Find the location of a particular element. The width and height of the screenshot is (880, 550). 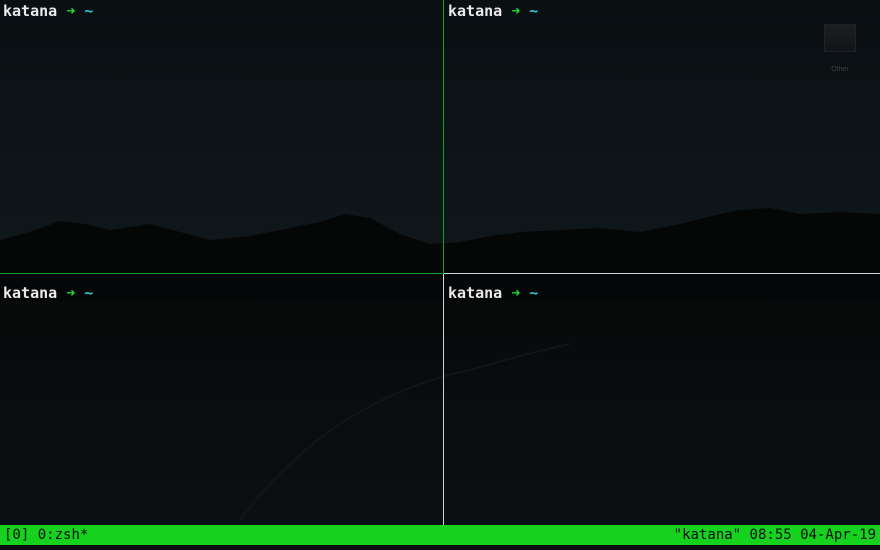

status-right: "katana" 08:55 04-Apr-19 is located at coordinates (775, 535).